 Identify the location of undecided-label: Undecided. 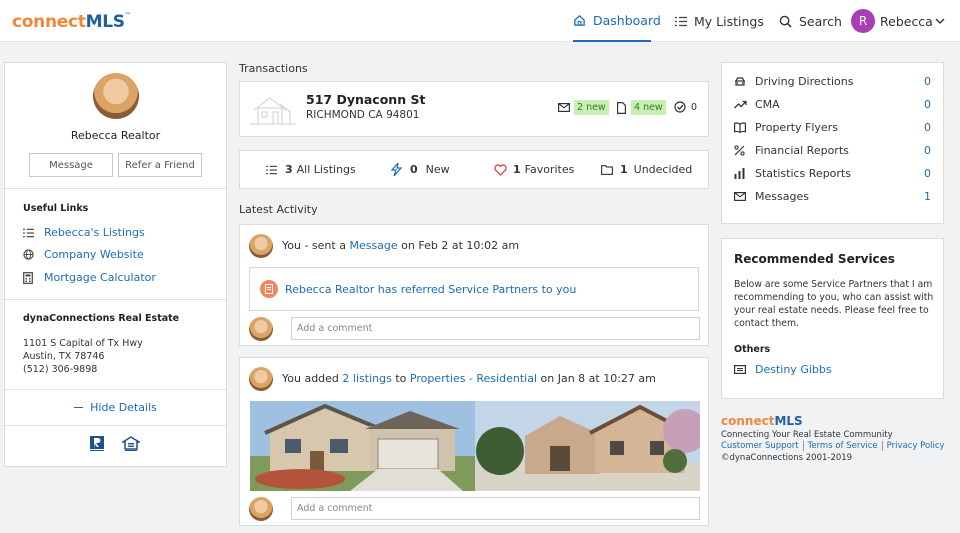
(663, 169).